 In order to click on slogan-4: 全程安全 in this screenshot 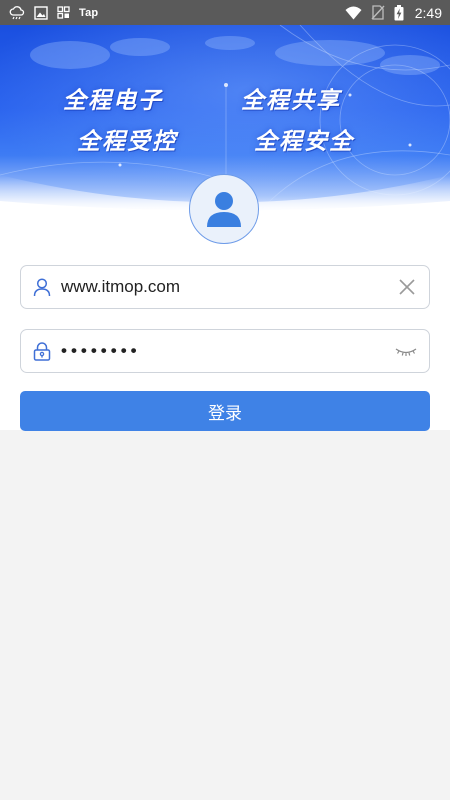, I will do `click(304, 142)`.